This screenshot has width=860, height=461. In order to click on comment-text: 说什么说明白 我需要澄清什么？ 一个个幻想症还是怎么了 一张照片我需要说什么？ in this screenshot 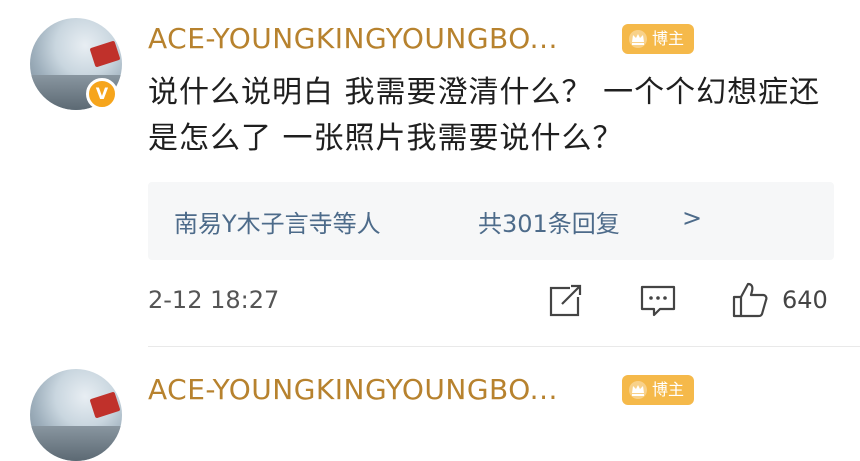, I will do `click(484, 115)`.